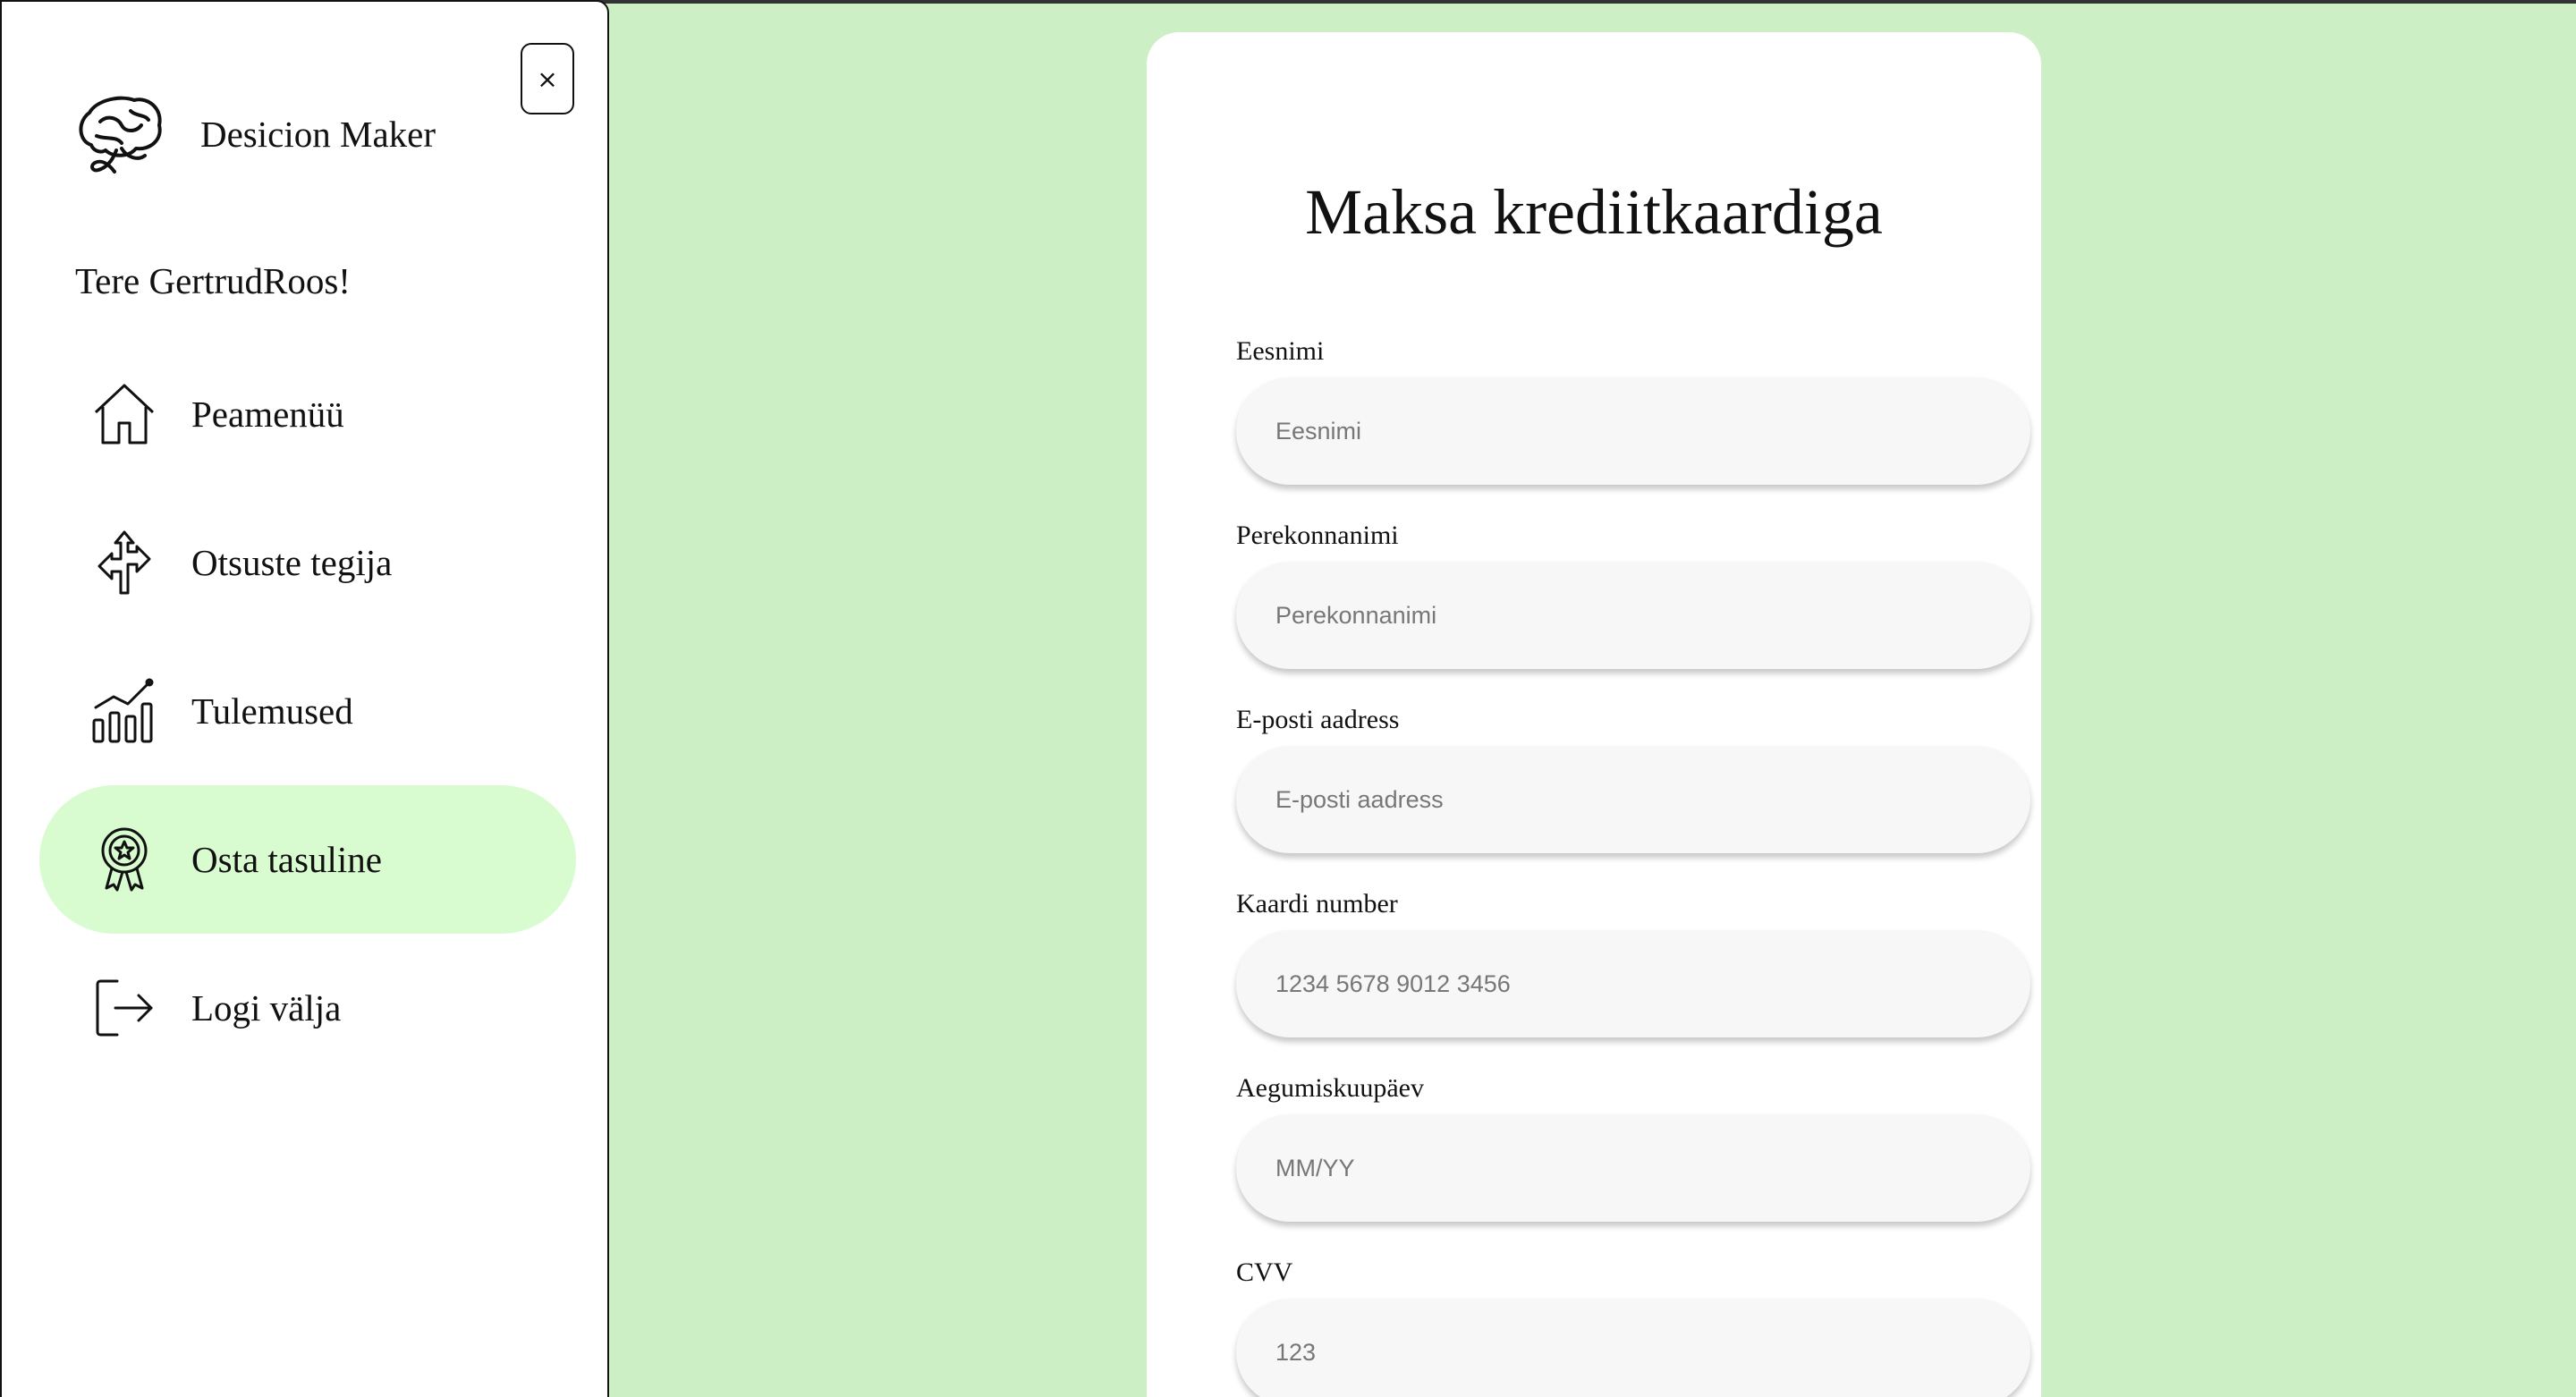 The image size is (2576, 1397). What do you see at coordinates (266, 1008) in the screenshot?
I see `sidebar-item-label: Logi välja` at bounding box center [266, 1008].